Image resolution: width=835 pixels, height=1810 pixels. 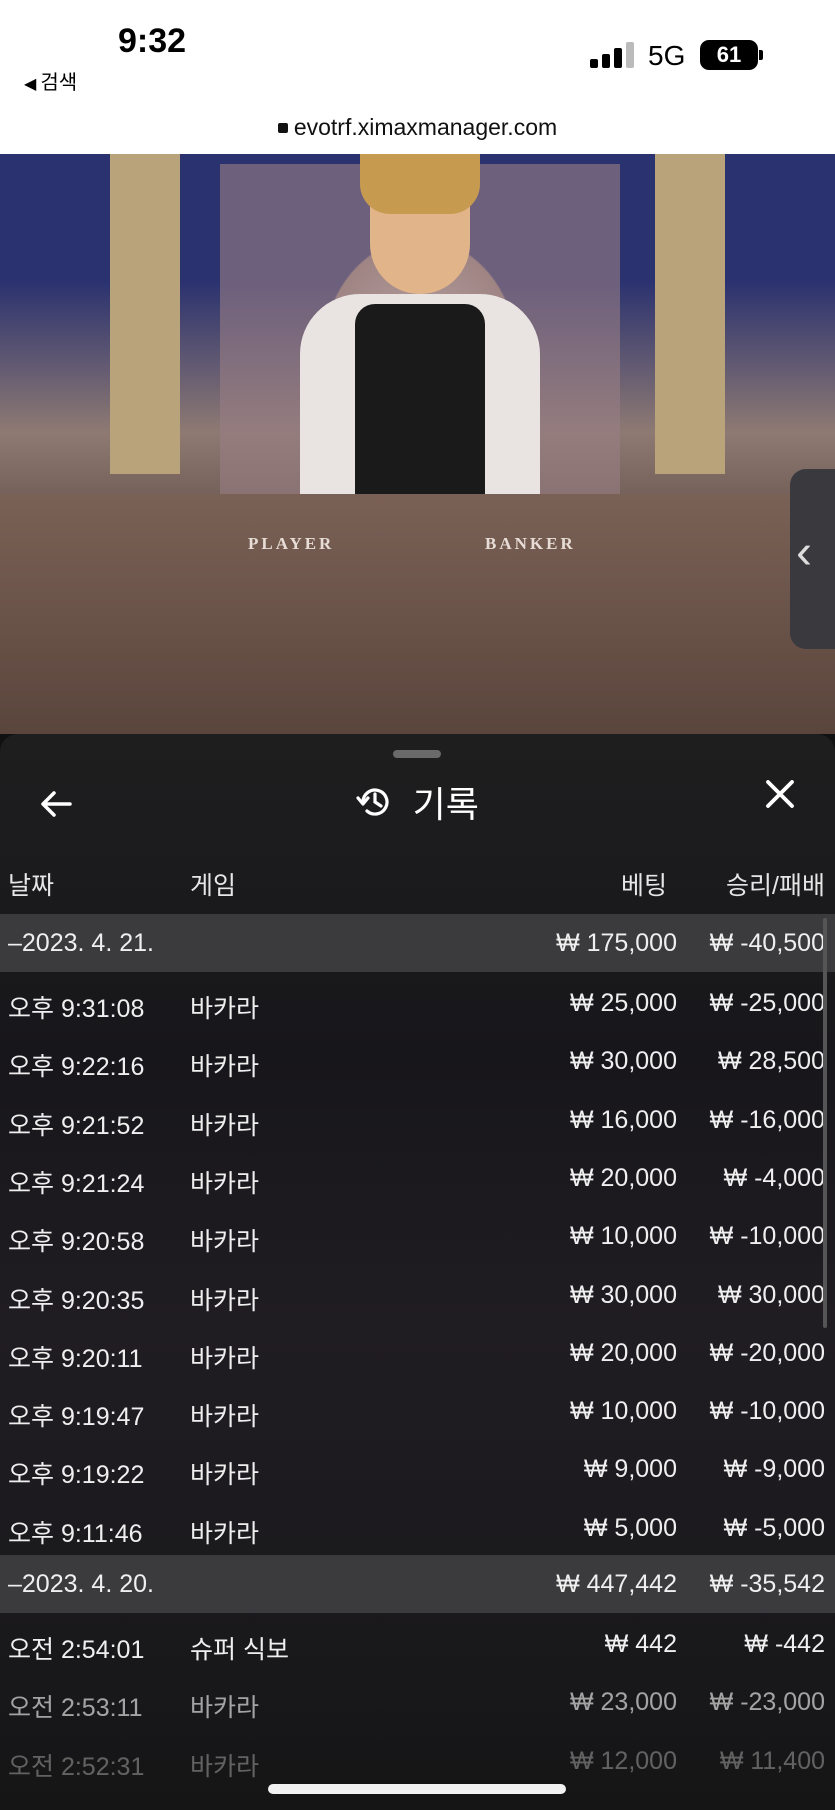 I want to click on column-header-date: 날짜, so click(x=31, y=886).